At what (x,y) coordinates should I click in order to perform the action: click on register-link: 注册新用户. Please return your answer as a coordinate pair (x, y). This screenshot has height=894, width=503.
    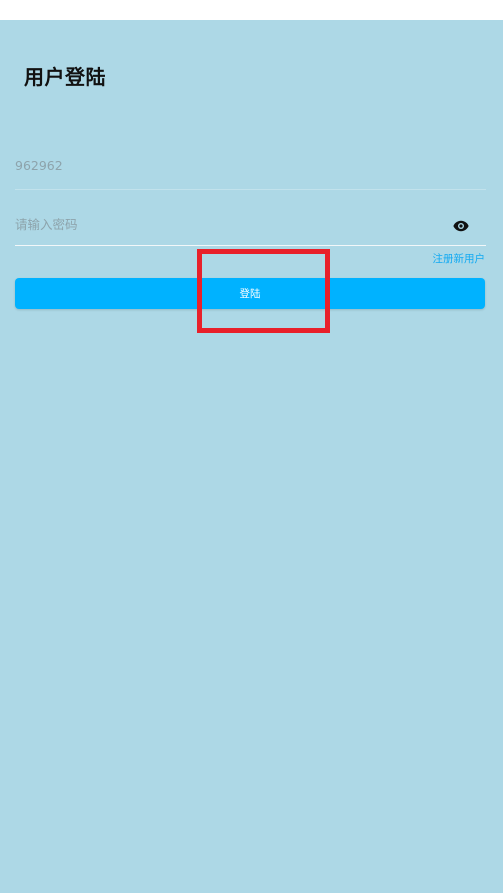
    Looking at the image, I should click on (459, 258).